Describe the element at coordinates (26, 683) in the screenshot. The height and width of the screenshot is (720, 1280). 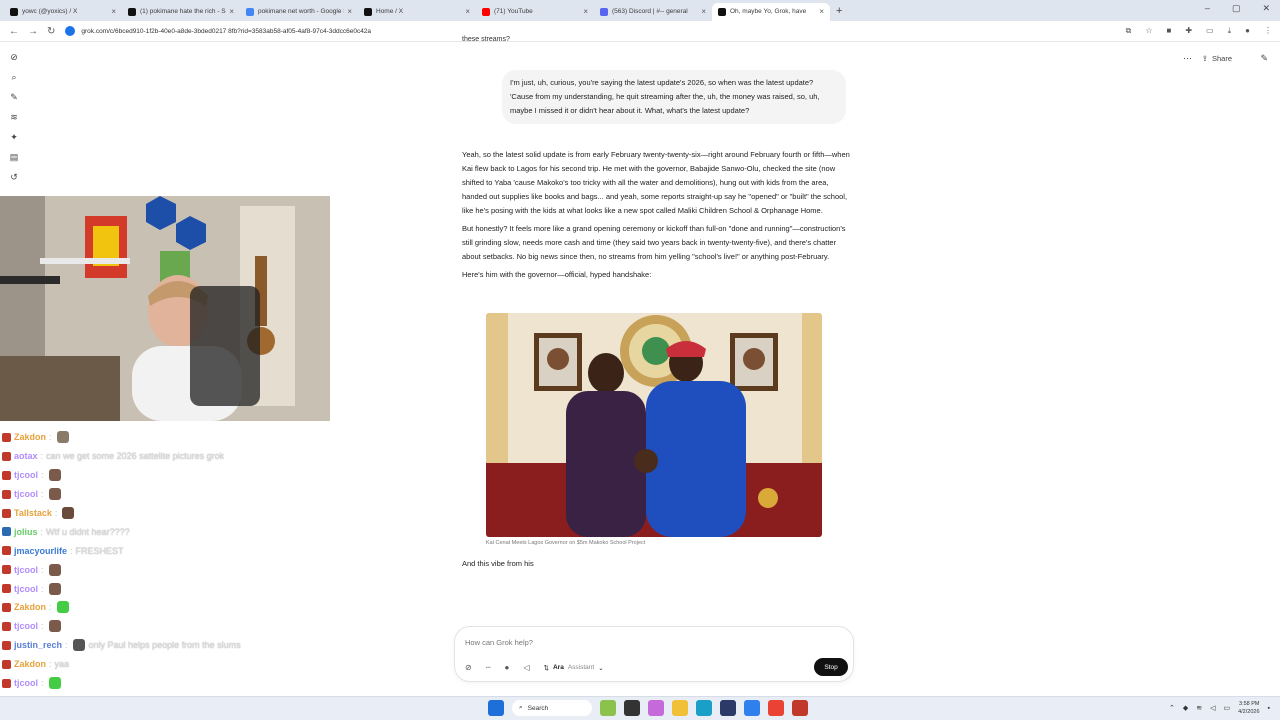
I see `chat-username: tjcool` at that location.